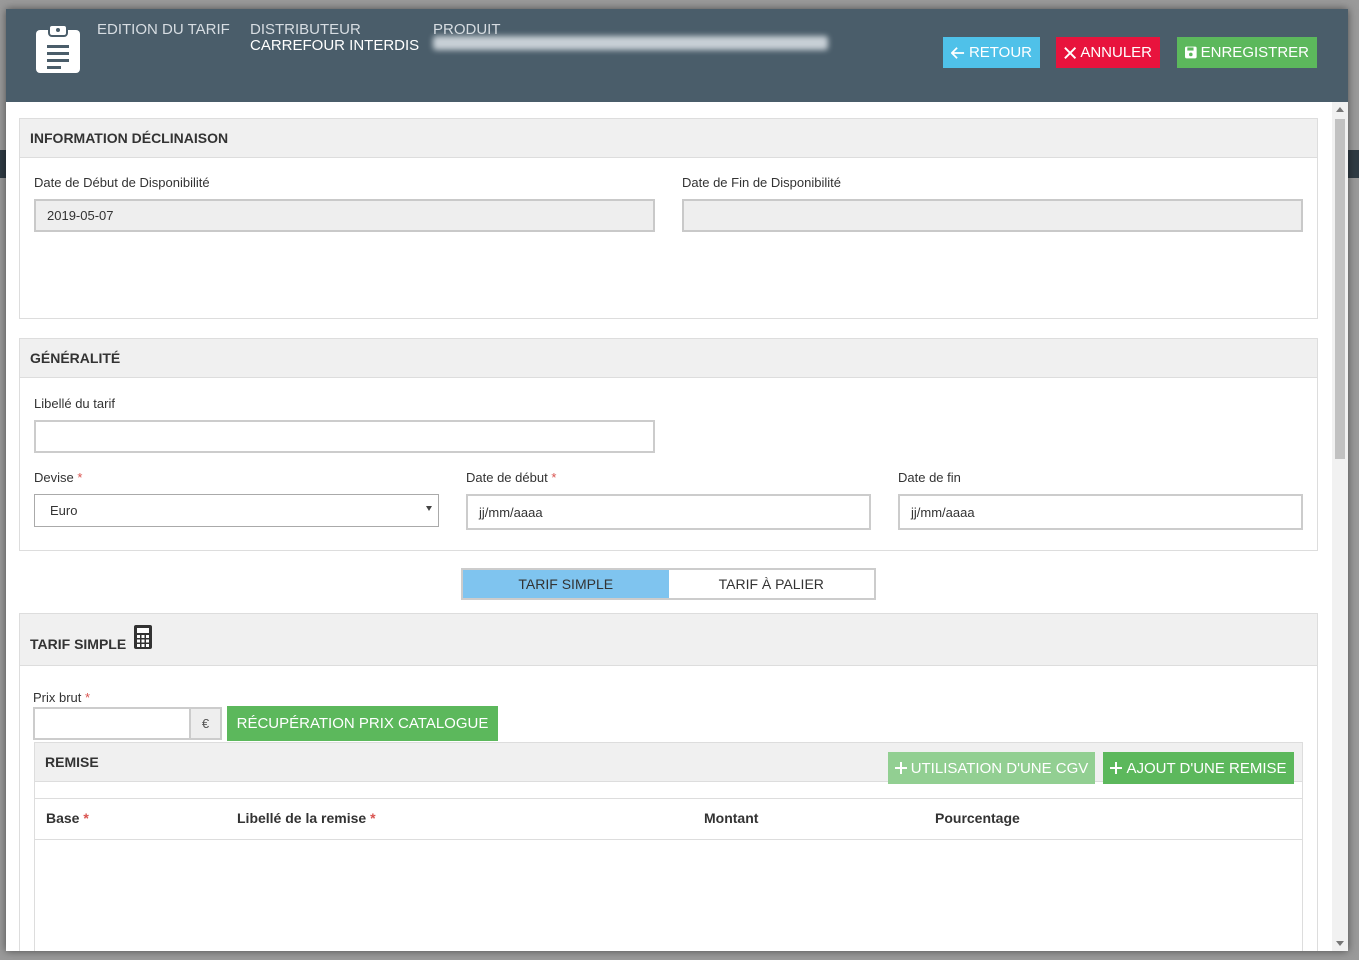  Describe the element at coordinates (206, 723) in the screenshot. I see `currency-addon: €` at that location.